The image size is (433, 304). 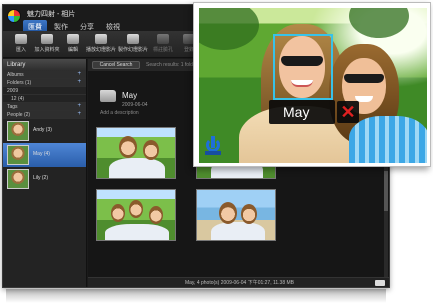 I want to click on album-date: 2009-06-04, so click(x=135, y=105).